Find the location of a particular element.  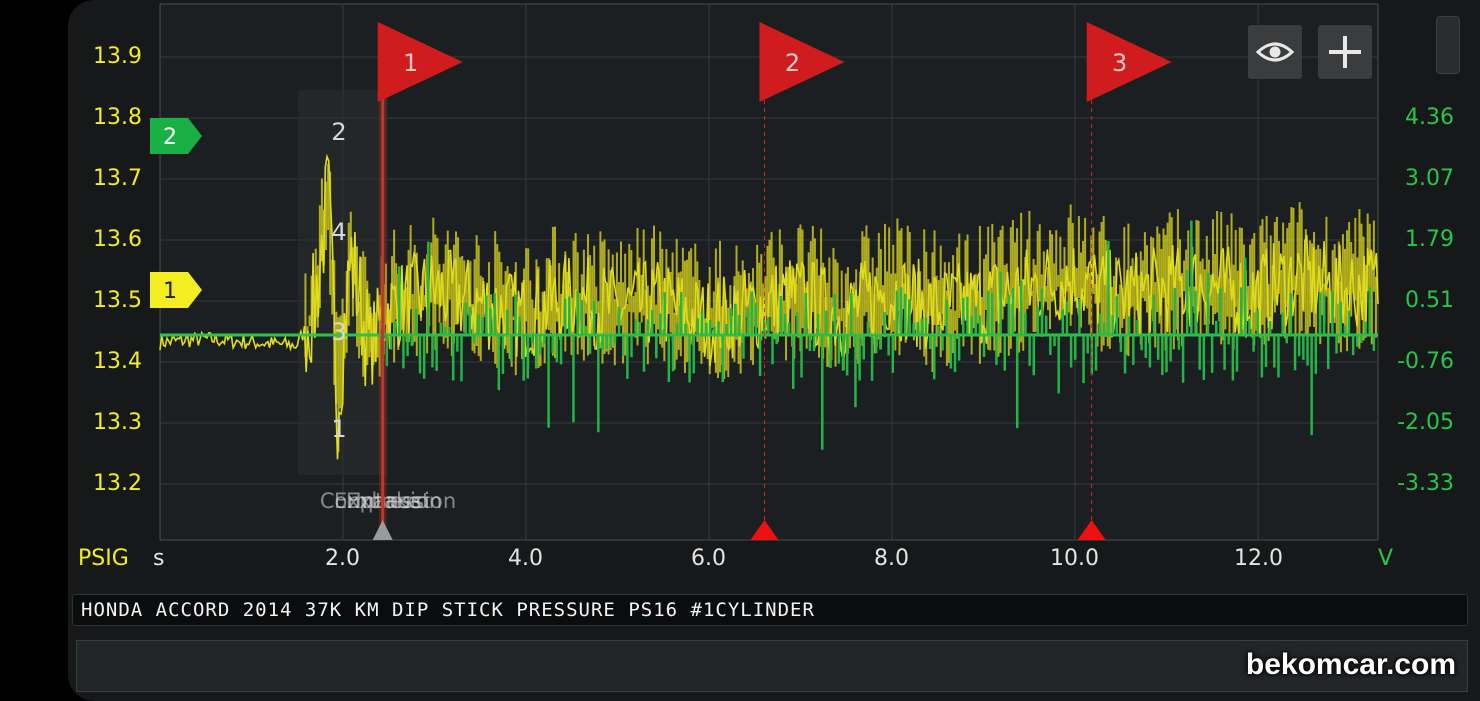

plus-icon is located at coordinates (1345, 52).